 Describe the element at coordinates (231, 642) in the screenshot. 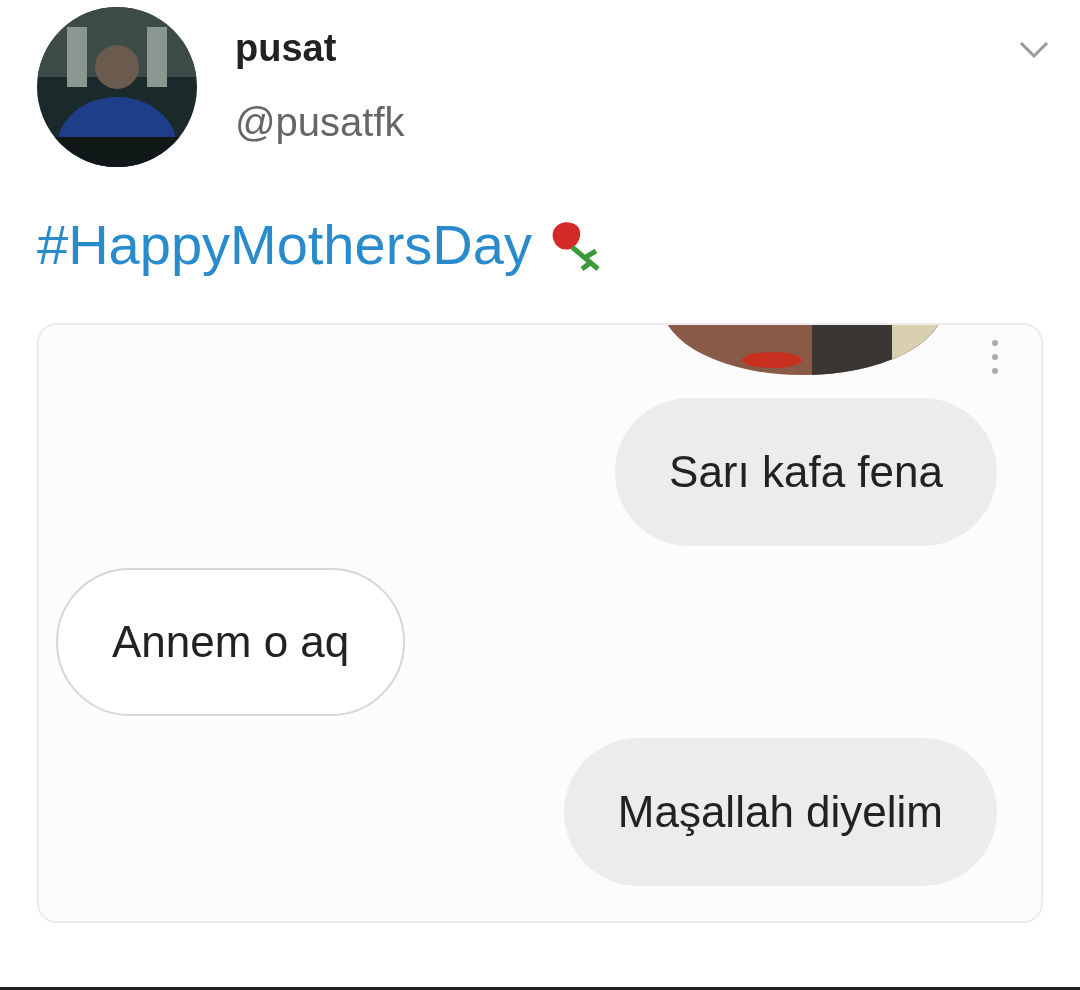

I see `message-bubble: Annem o aq` at that location.